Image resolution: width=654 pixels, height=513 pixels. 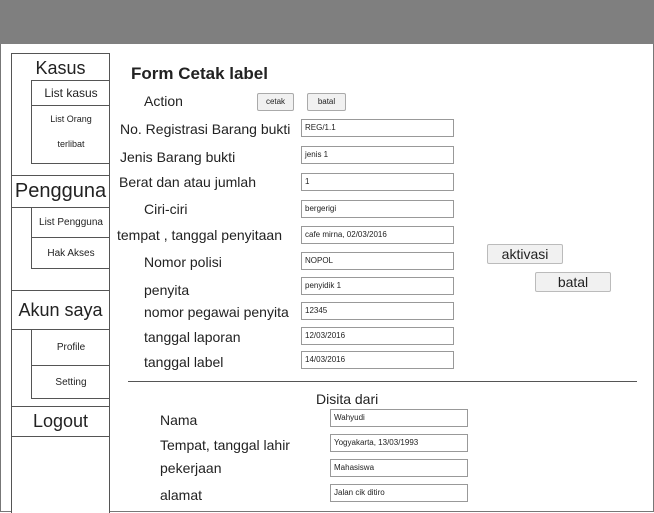 I want to click on ciri-ciri-input: bergerigi, so click(x=377, y=209).